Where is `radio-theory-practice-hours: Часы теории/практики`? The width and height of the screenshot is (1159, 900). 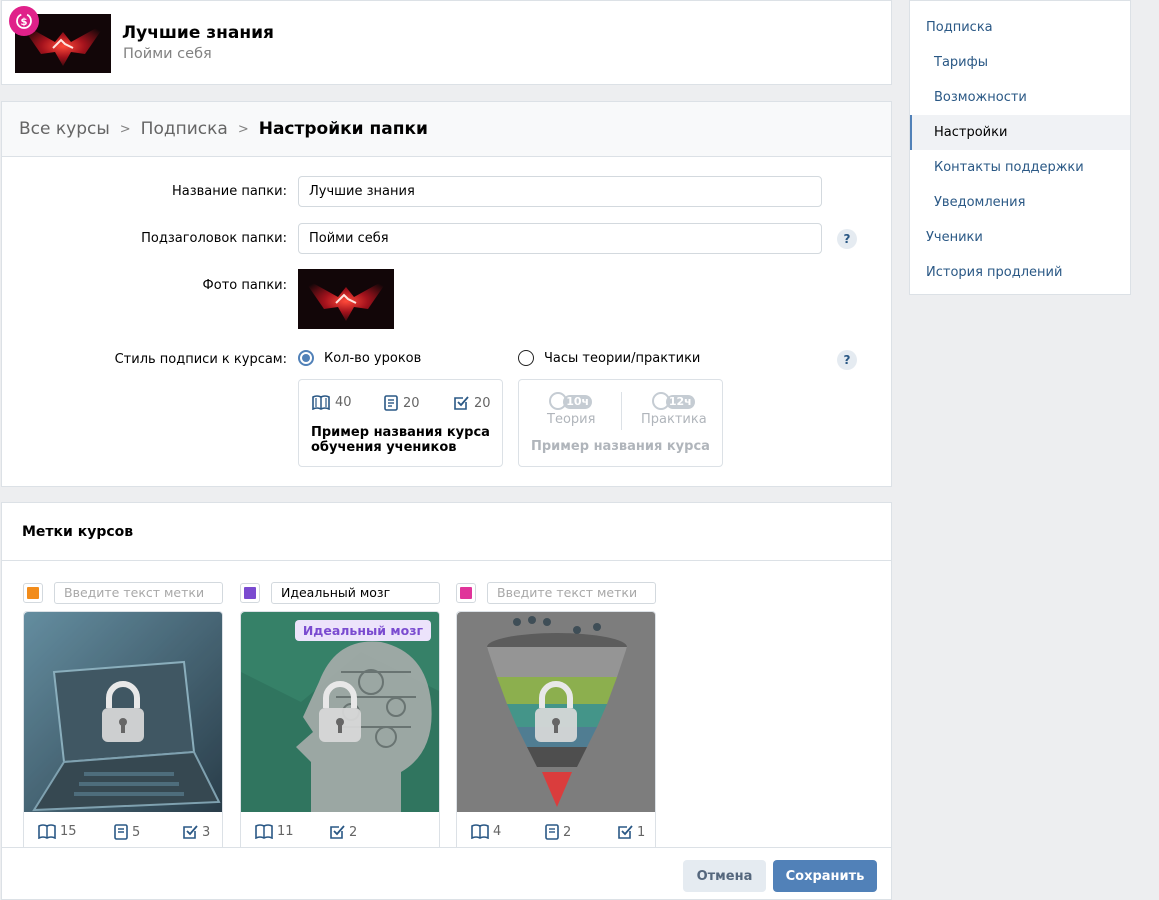 radio-theory-practice-hours: Часы теории/практики is located at coordinates (609, 358).